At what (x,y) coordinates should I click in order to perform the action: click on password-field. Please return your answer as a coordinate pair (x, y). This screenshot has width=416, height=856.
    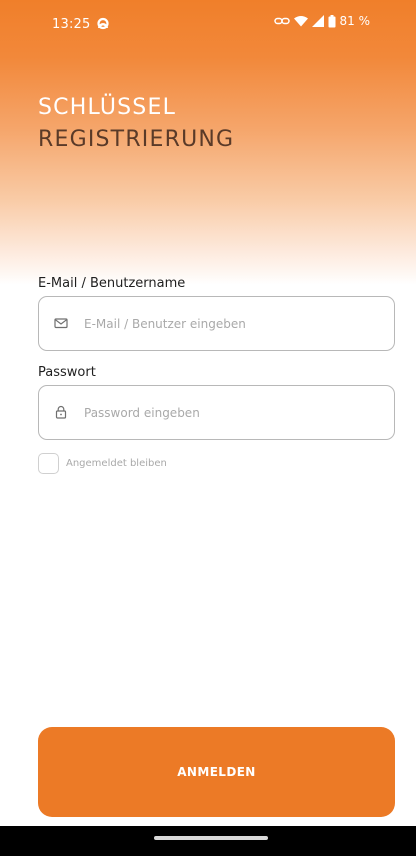
    Looking at the image, I should click on (216, 412).